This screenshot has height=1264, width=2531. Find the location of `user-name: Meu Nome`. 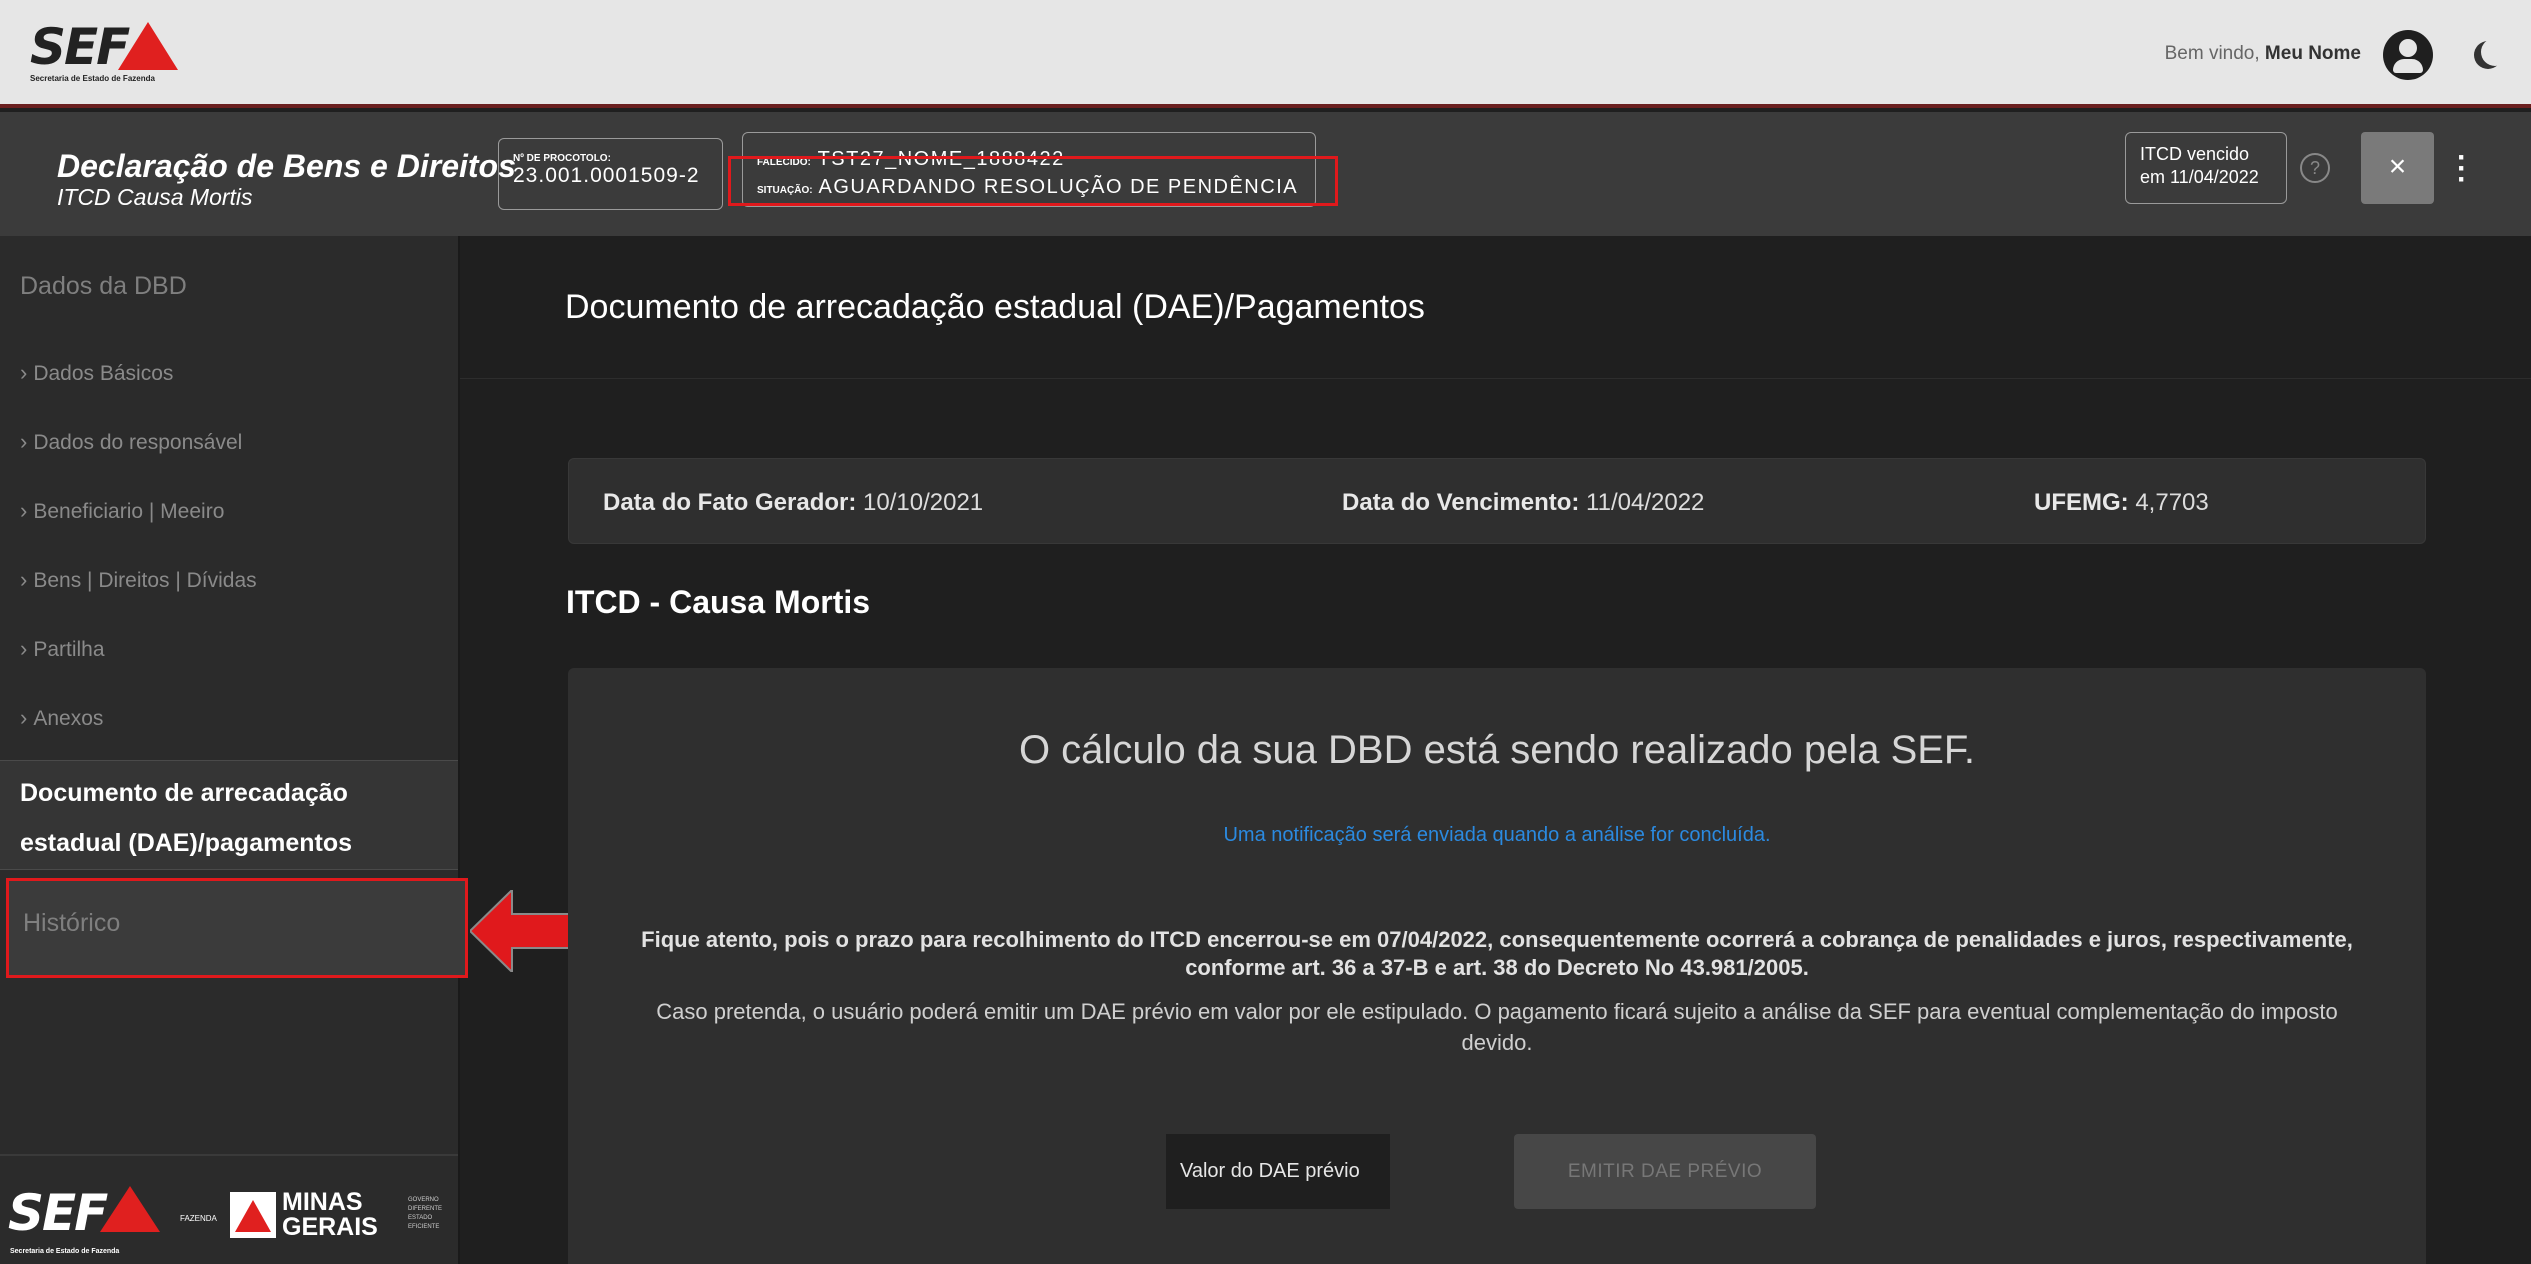

user-name: Meu Nome is located at coordinates (2312, 53).